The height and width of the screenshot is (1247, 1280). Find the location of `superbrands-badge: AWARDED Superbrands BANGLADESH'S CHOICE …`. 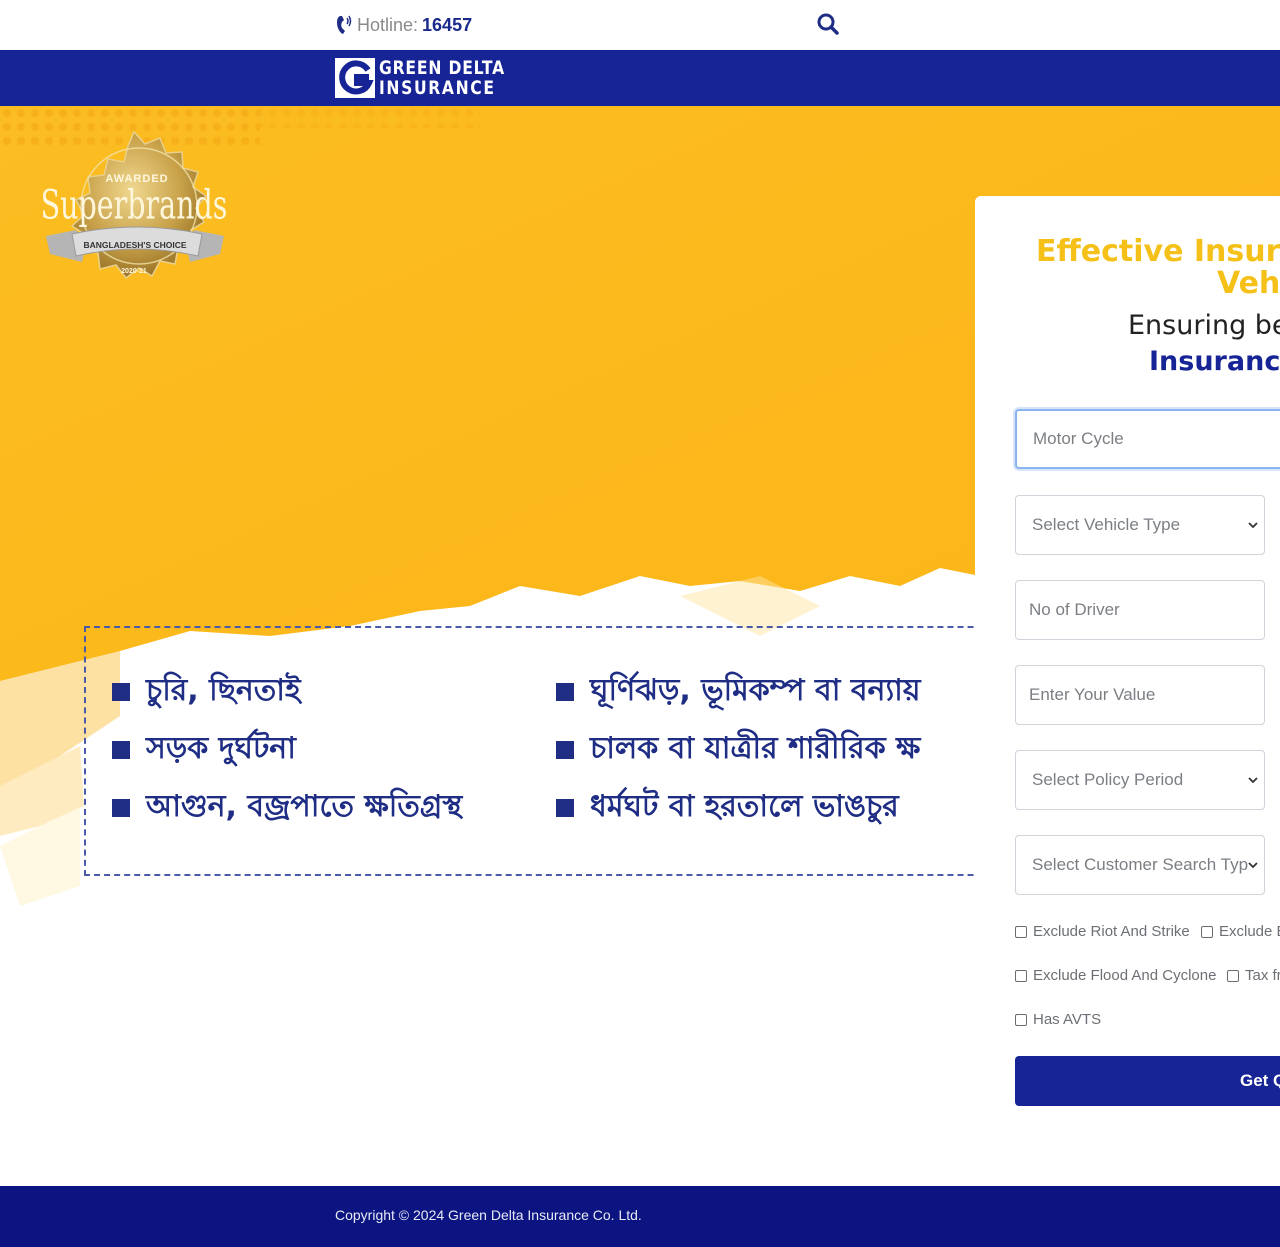

superbrands-badge: AWARDED Superbrands BANGLADESH'S CHOICE … is located at coordinates (134, 205).